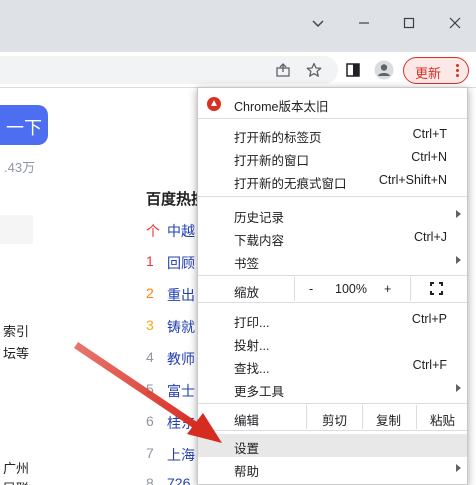  I want to click on profile-icon, so click(384, 70).